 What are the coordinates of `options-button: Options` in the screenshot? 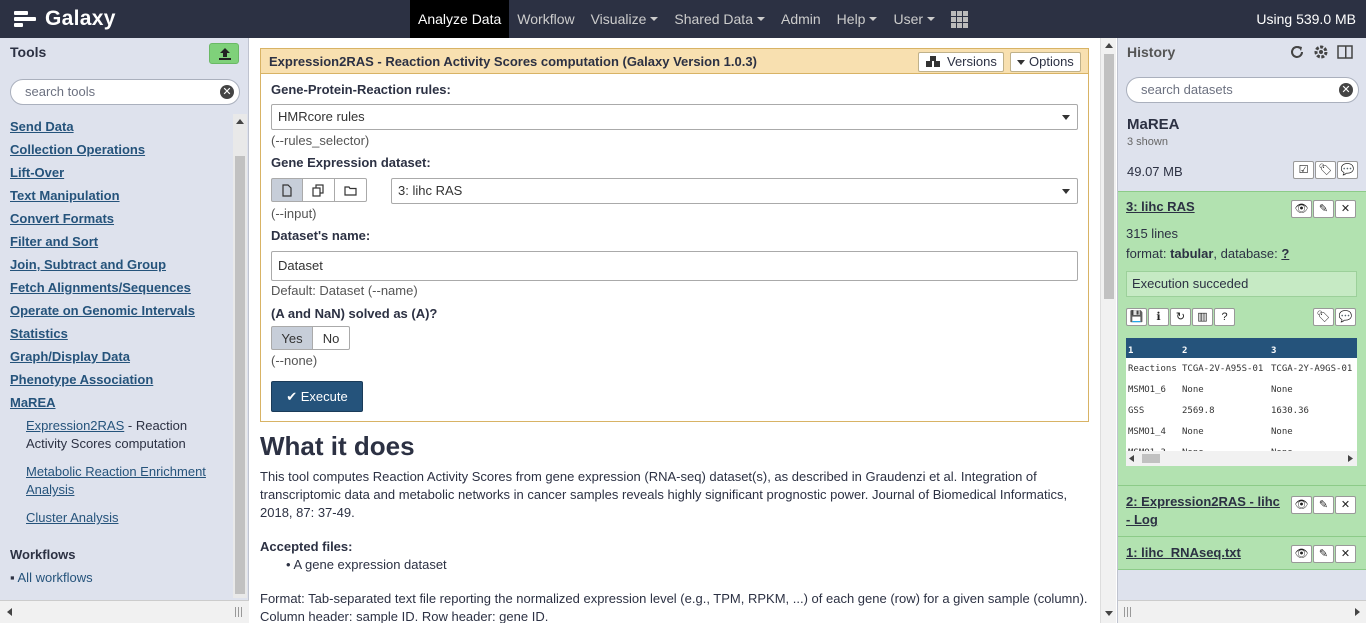 It's located at (1045, 62).